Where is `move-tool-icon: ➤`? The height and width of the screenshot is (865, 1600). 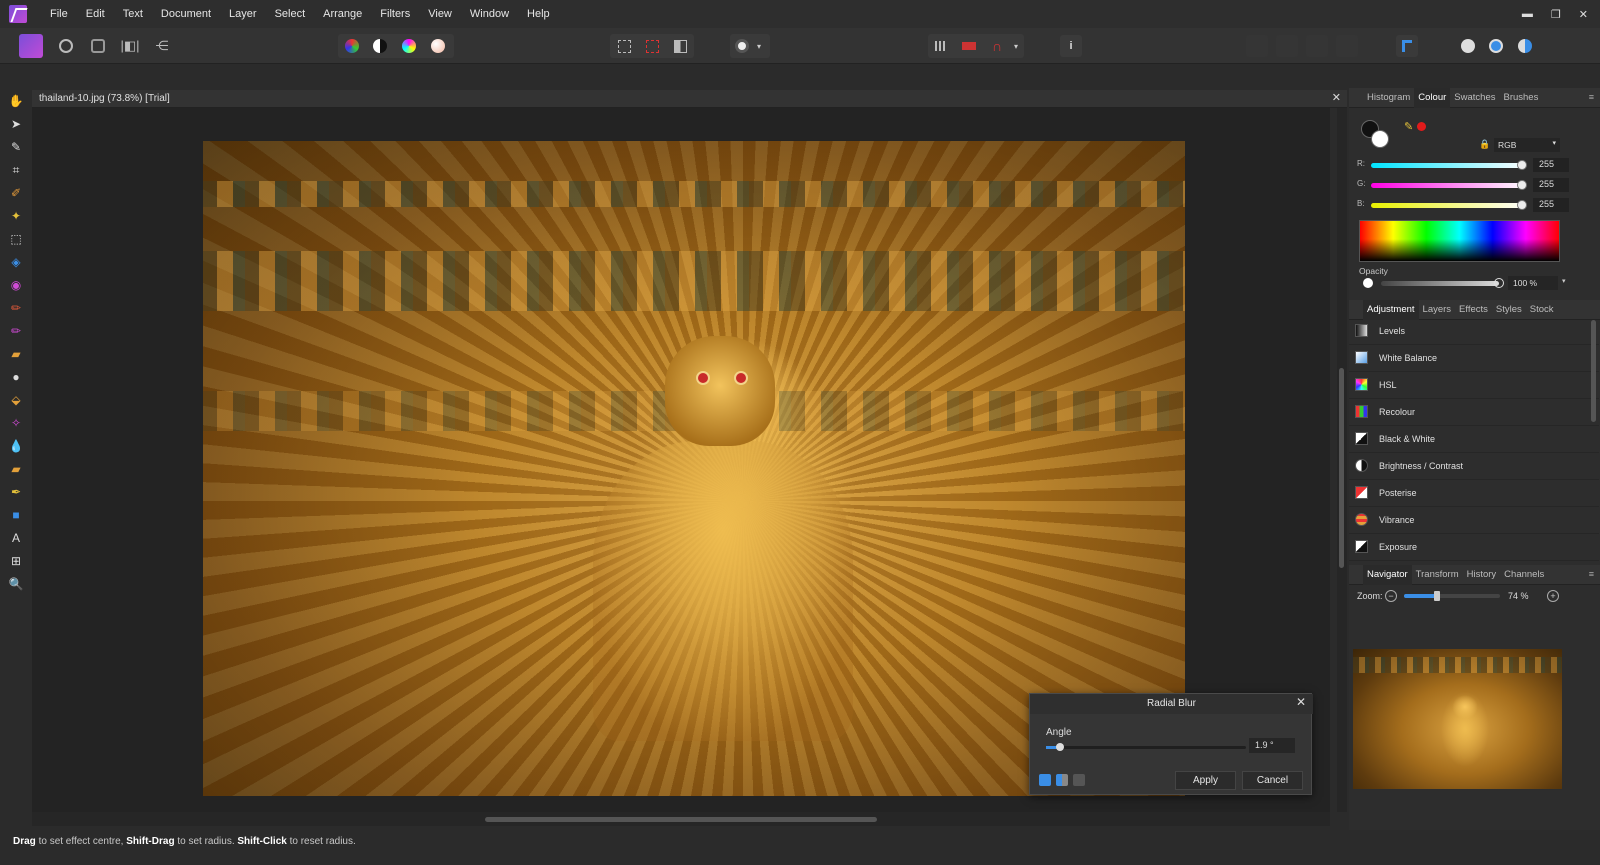 move-tool-icon: ➤ is located at coordinates (16, 124).